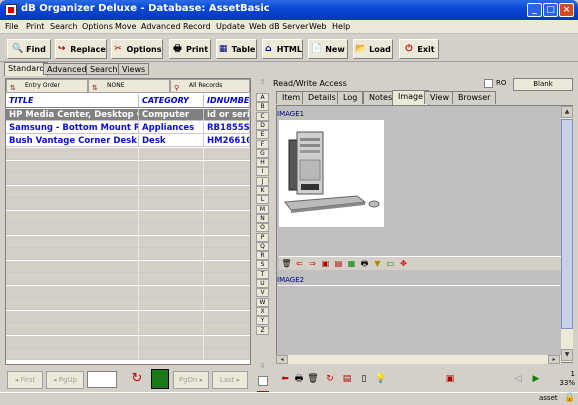 This screenshot has height=405, width=578. Describe the element at coordinates (322, 97) in the screenshot. I see `tab-details: Details` at that location.